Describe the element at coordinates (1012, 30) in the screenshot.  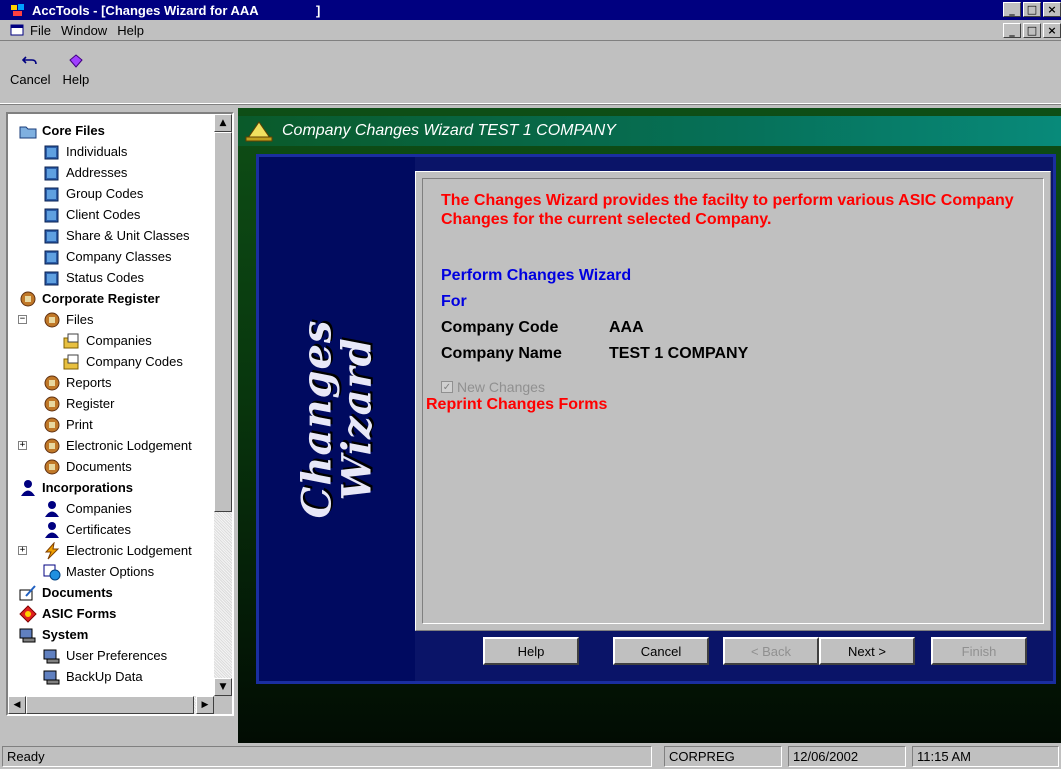
I see `child-minimize-button: _` at that location.